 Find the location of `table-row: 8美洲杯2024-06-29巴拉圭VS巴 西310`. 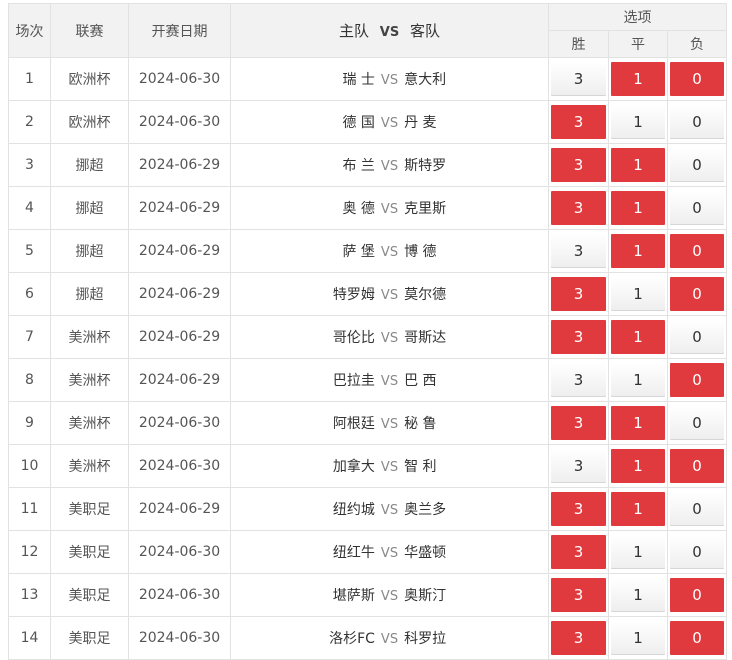

table-row: 8美洲杯2024-06-29巴拉圭VS巴 西310 is located at coordinates (370, 380).